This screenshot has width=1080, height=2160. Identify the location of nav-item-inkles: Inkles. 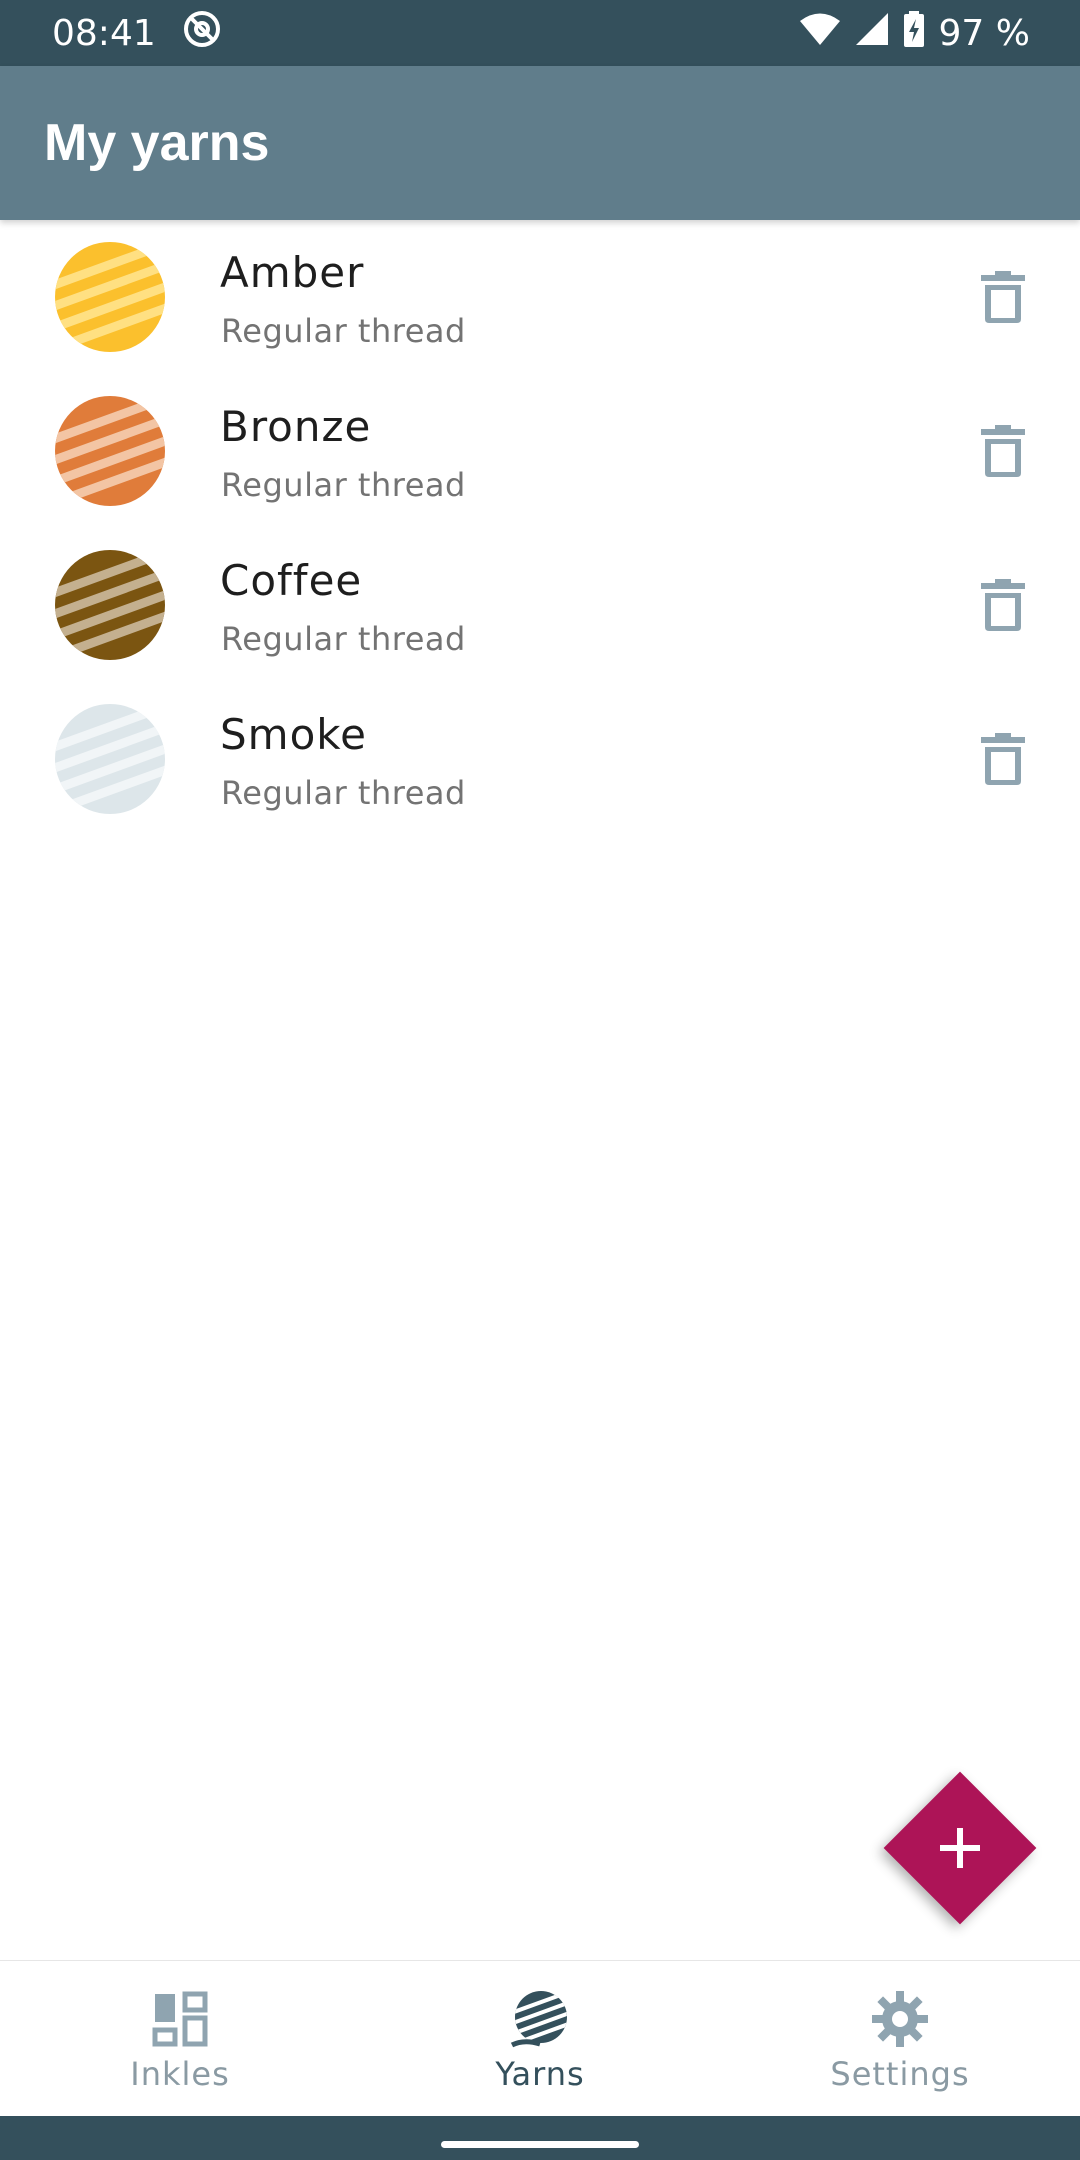
(180, 2038).